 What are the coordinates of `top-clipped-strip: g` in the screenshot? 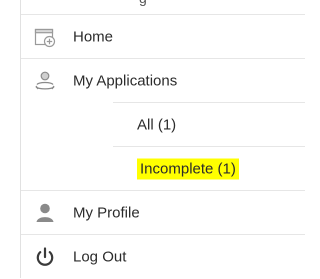 It's located at (163, 7).